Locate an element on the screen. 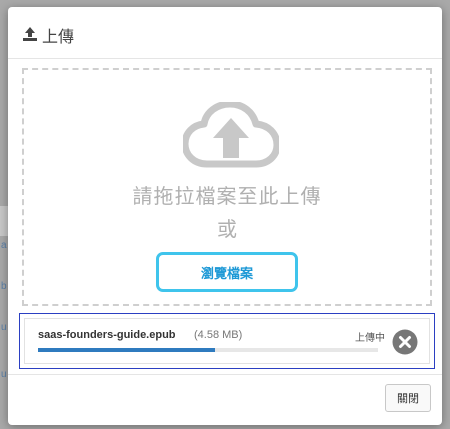  upload-file-item: saas-founders-guide.epub (4.58 MB) 上傳中 is located at coordinates (227, 341).